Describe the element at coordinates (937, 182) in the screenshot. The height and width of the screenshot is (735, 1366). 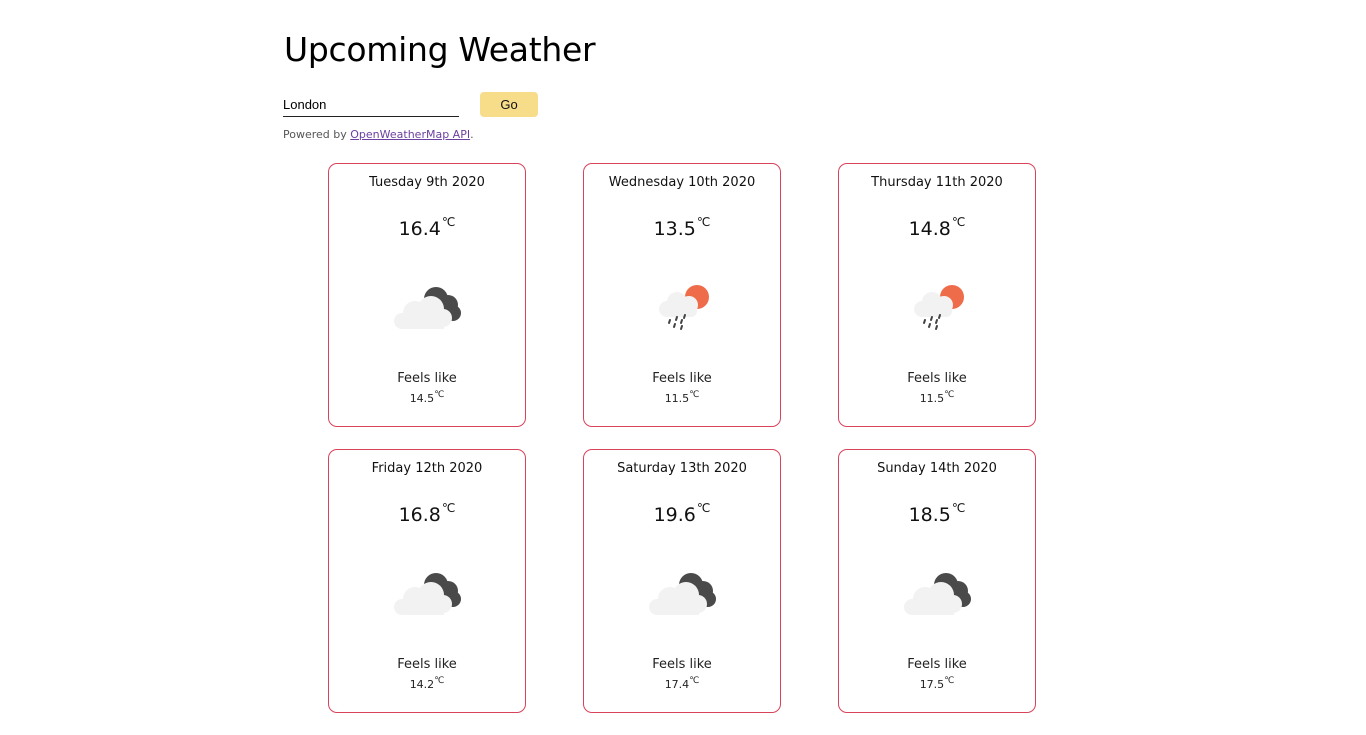
I see `forecast-date: Thursday 11th 2020` at that location.